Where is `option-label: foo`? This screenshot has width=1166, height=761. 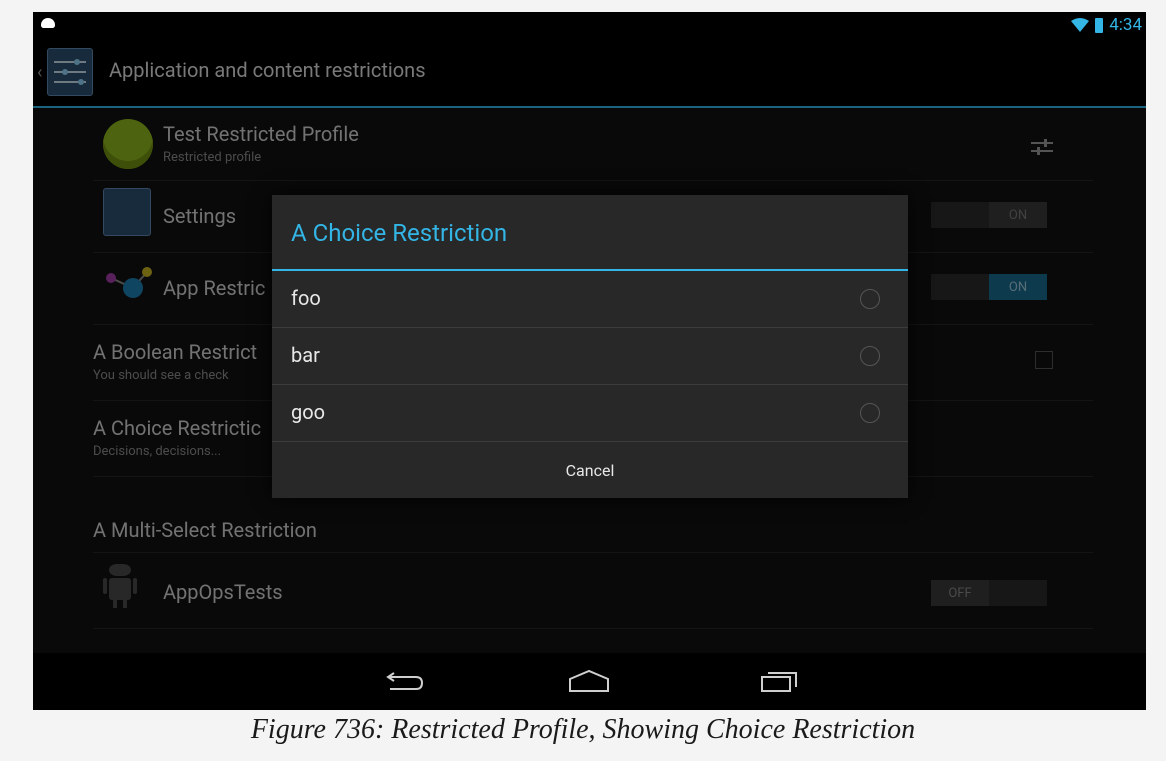
option-label: foo is located at coordinates (306, 298).